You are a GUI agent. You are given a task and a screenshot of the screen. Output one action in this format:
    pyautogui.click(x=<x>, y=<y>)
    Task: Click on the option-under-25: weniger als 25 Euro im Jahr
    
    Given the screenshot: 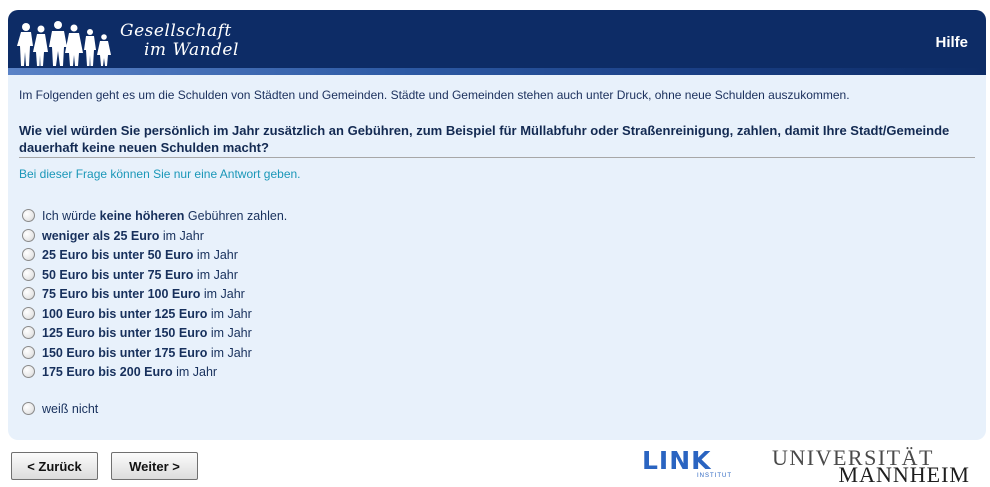 What is the action you would take?
    pyautogui.click(x=113, y=235)
    